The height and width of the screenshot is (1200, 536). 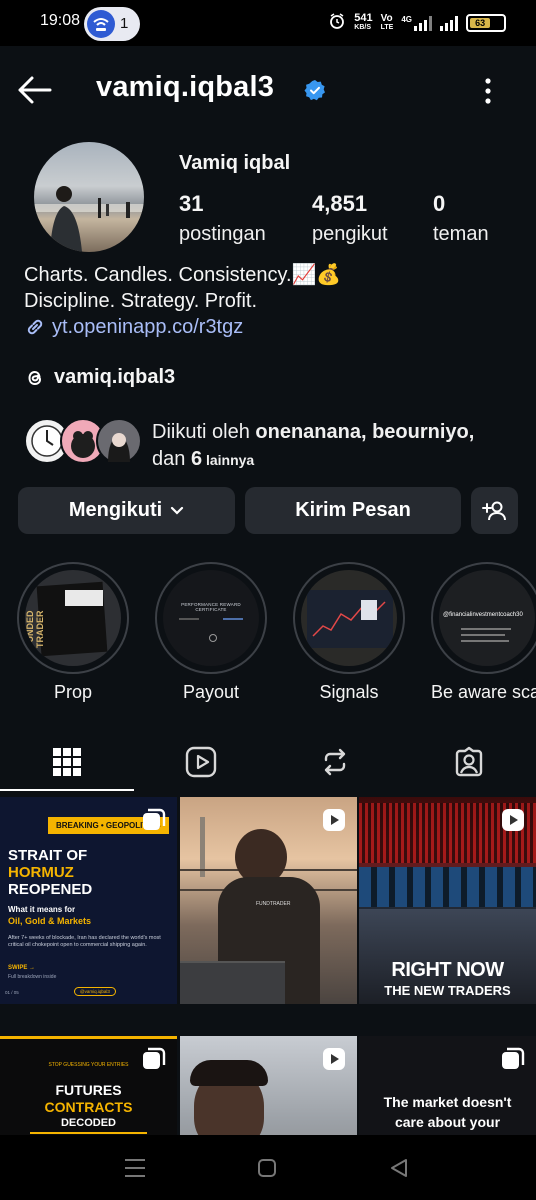 I want to click on suggested-users-button, so click(x=494, y=510).